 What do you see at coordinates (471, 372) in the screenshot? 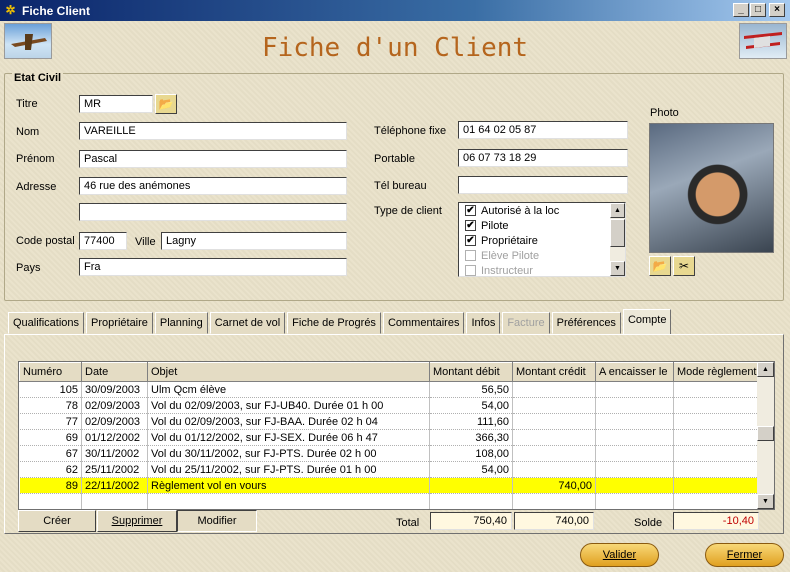
I see `column-header: Montant débit` at bounding box center [471, 372].